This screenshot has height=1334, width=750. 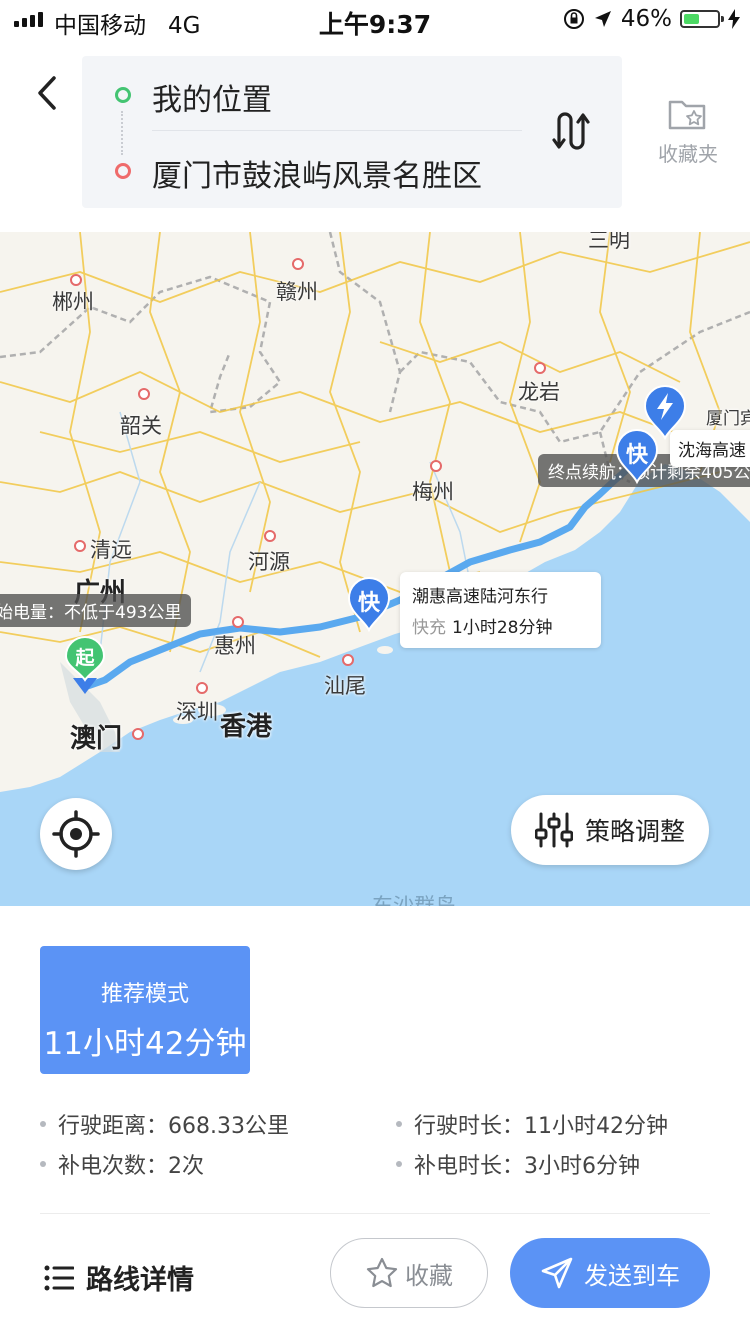 What do you see at coordinates (712, 451) in the screenshot?
I see `charge-stop-name-2: 沈海高速` at bounding box center [712, 451].